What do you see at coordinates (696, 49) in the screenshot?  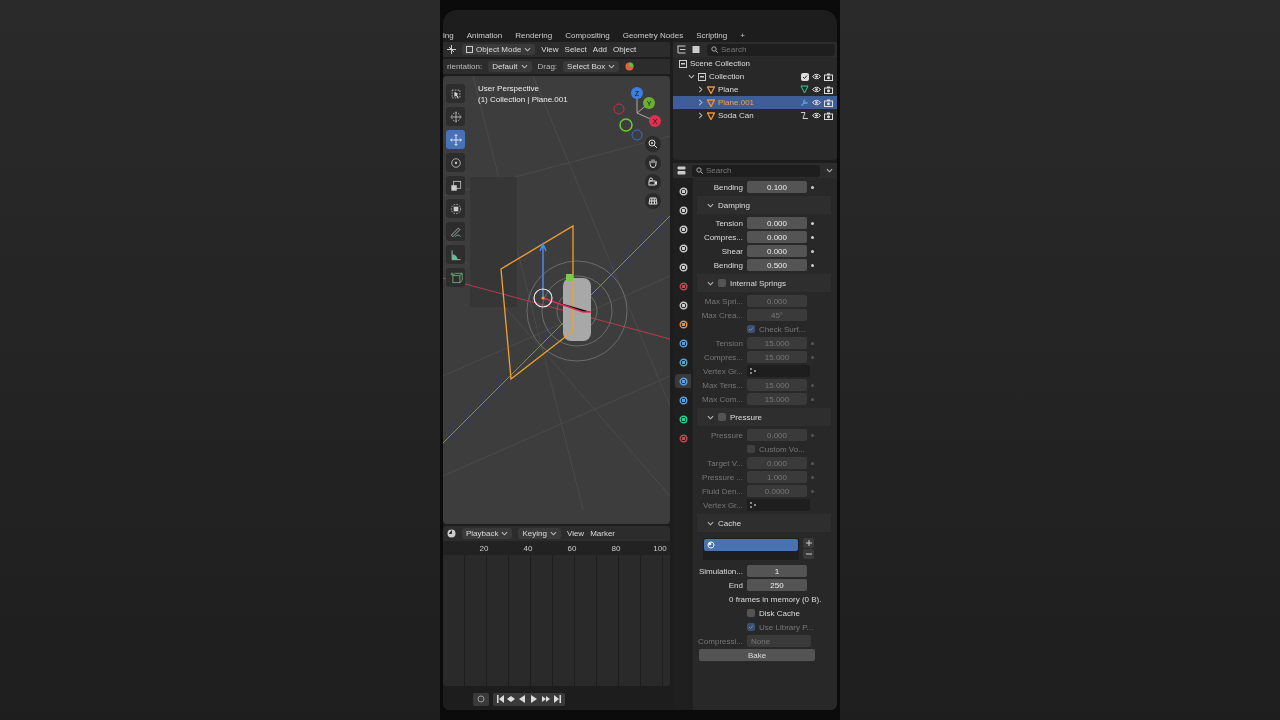 I see `filter-view-icon` at bounding box center [696, 49].